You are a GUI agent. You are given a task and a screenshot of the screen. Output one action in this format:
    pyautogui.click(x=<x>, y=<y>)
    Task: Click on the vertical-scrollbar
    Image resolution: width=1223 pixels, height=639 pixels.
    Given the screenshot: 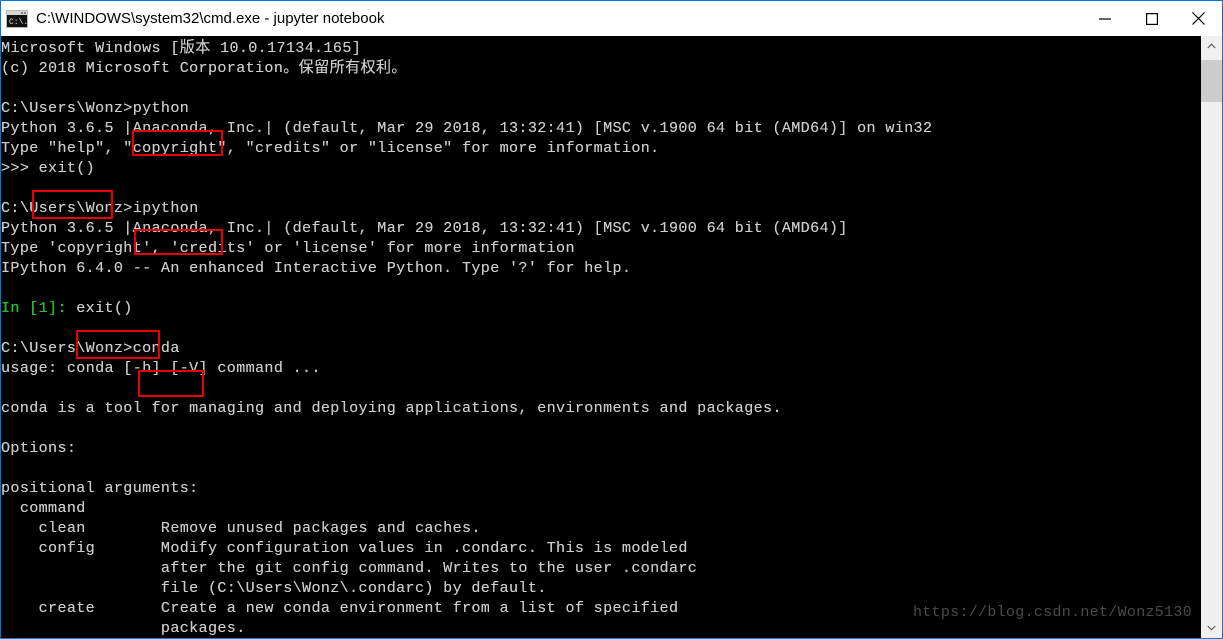 What is the action you would take?
    pyautogui.click(x=1211, y=337)
    